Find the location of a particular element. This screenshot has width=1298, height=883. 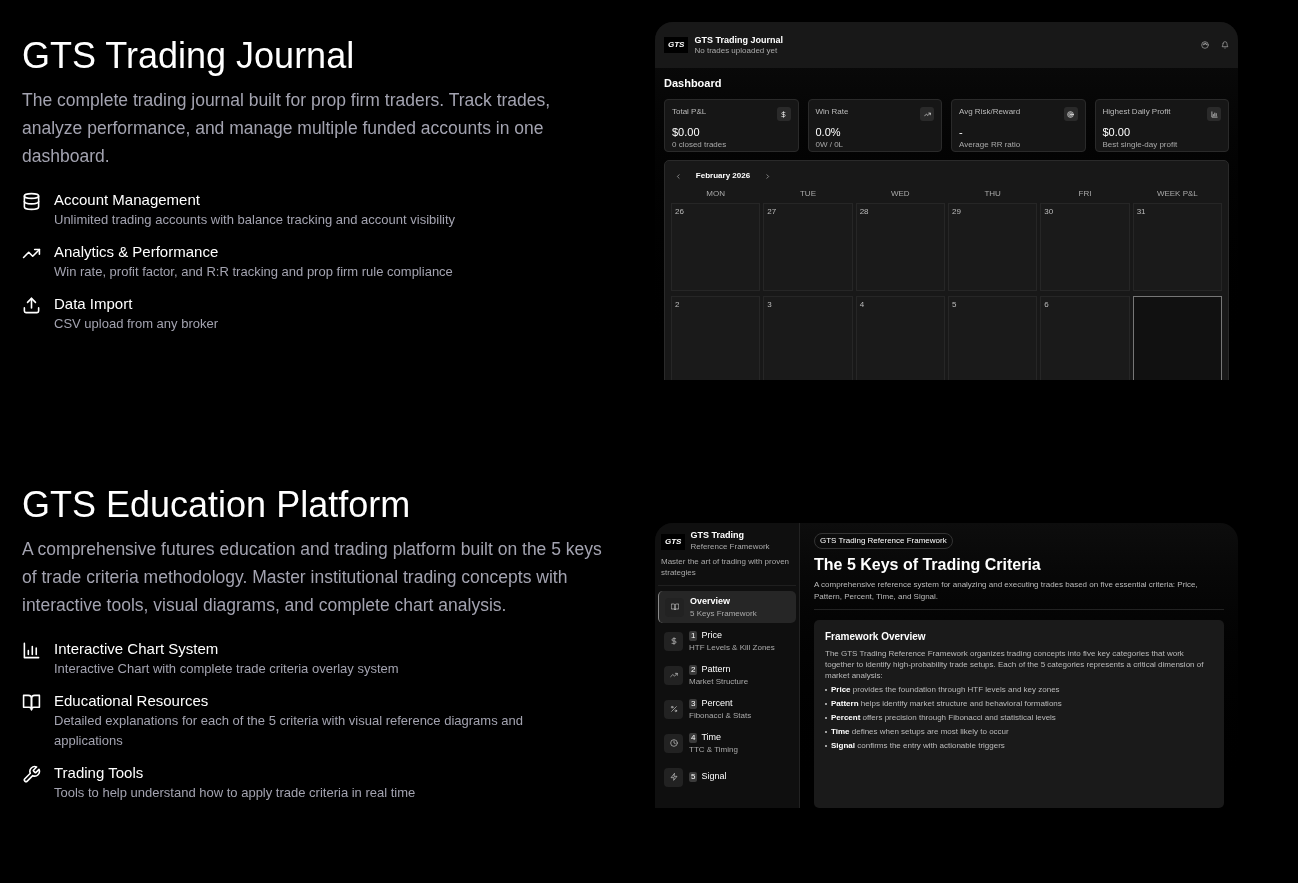

number-badge: 5 is located at coordinates (693, 777).